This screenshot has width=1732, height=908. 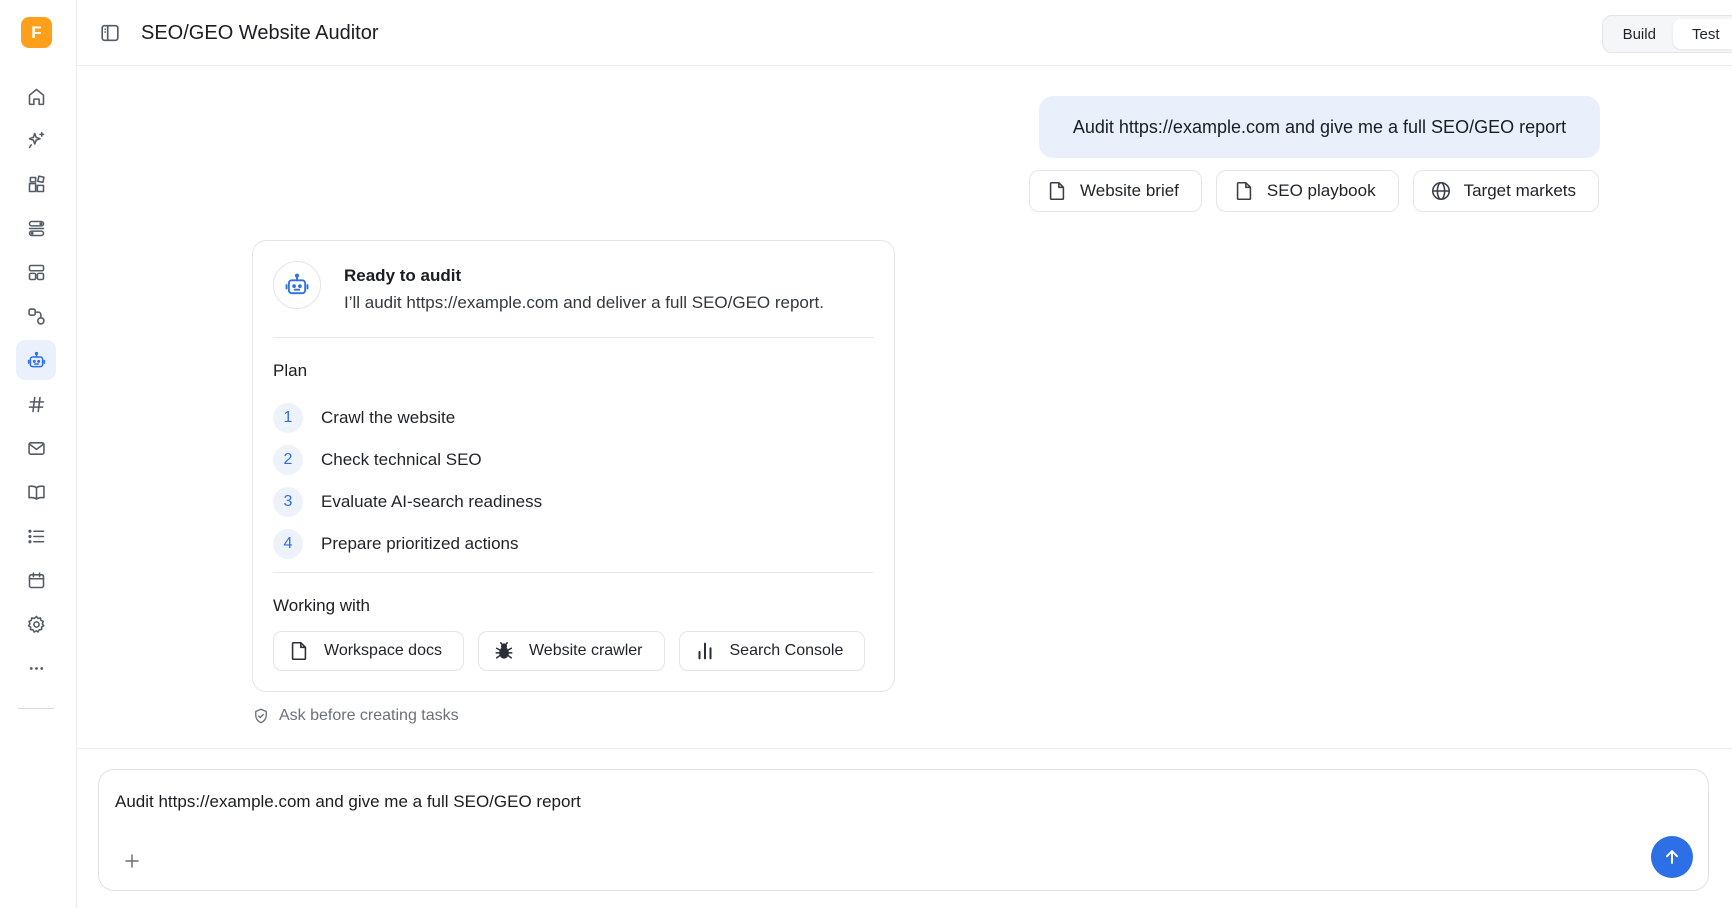 I want to click on workspace-logo: F, so click(x=36, y=32).